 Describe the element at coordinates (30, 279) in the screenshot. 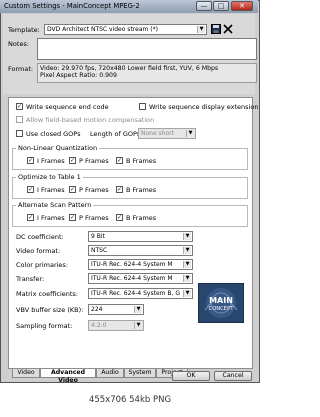

I see `transfer-label: Transfer:` at that location.